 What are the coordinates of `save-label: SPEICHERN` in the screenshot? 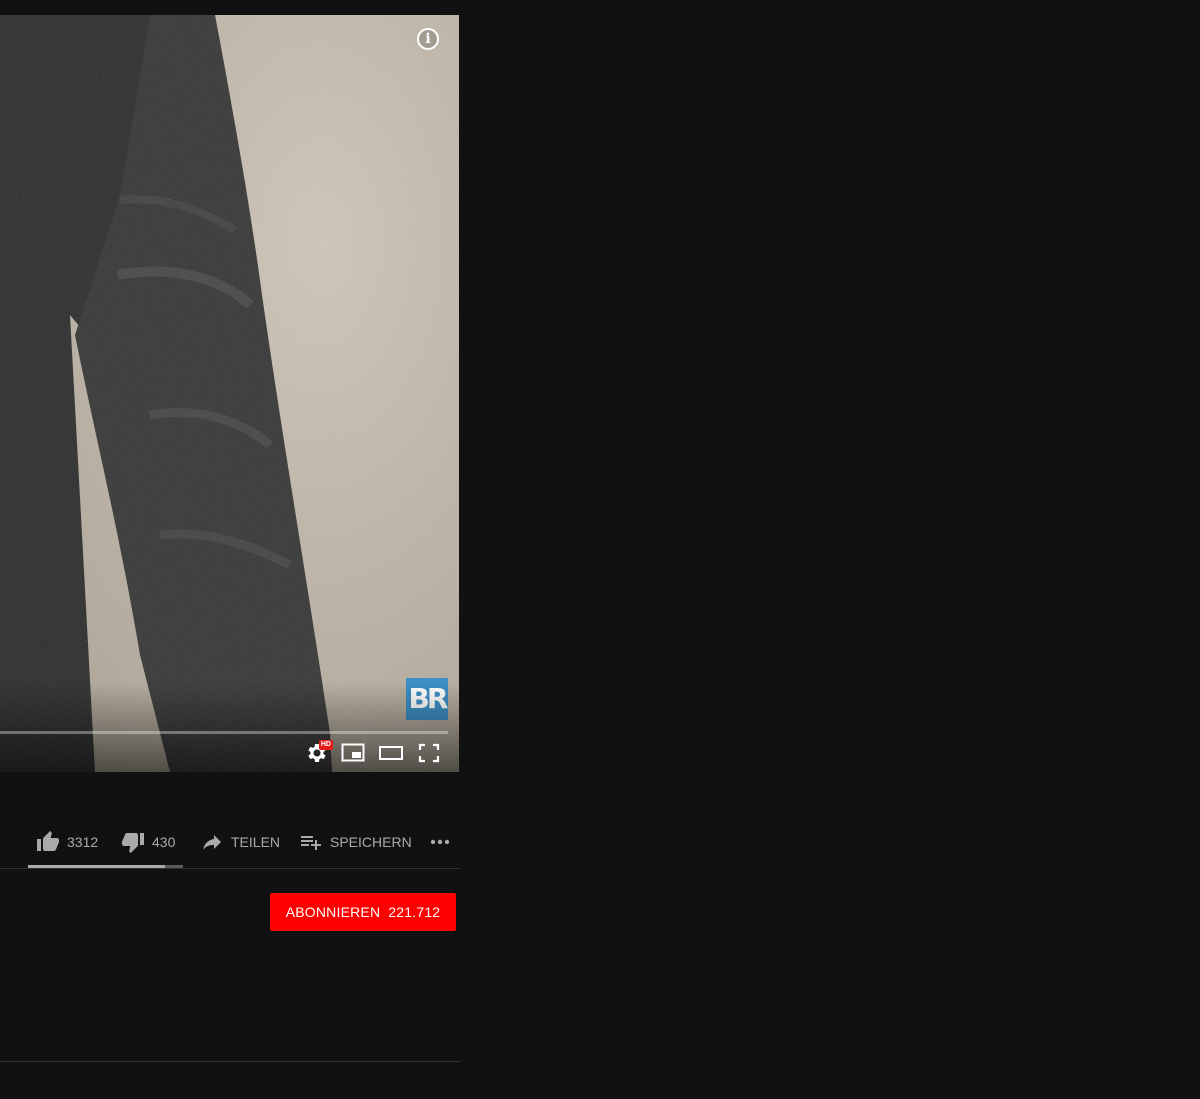 It's located at (371, 842).